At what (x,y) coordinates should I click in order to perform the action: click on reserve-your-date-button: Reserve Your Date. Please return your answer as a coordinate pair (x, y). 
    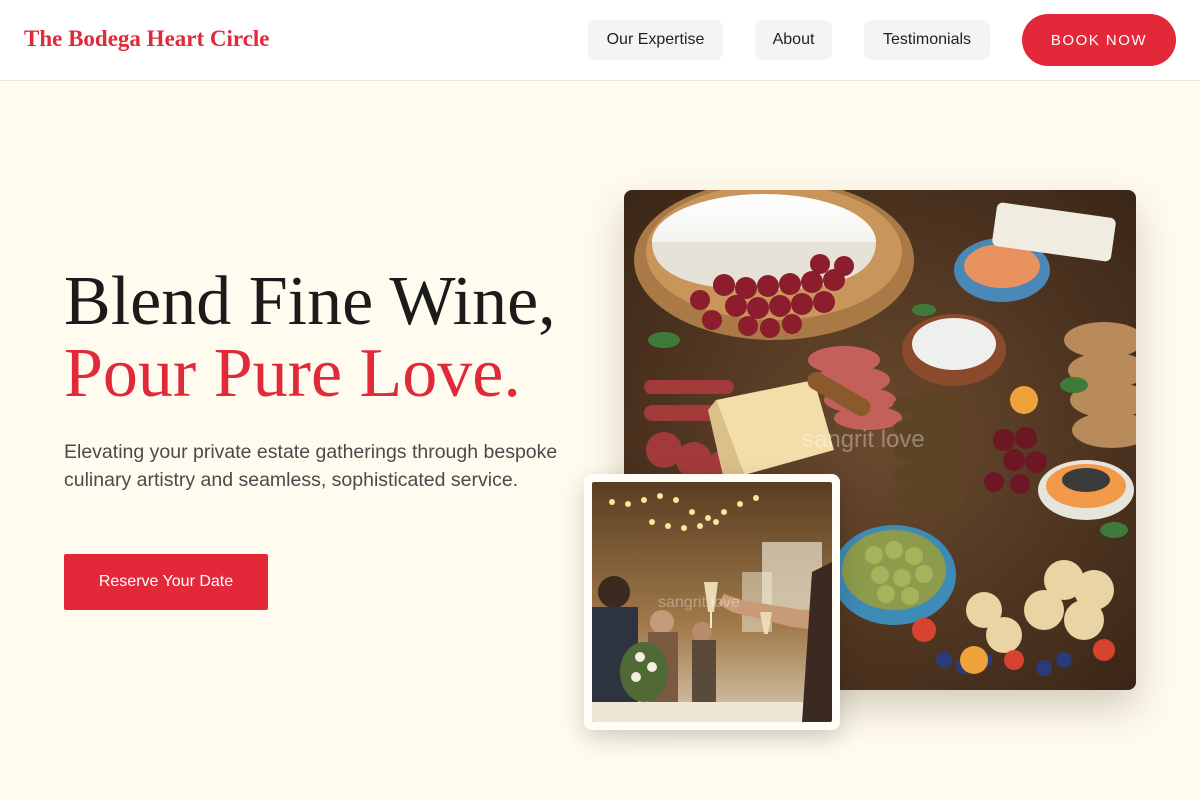
    Looking at the image, I should click on (166, 582).